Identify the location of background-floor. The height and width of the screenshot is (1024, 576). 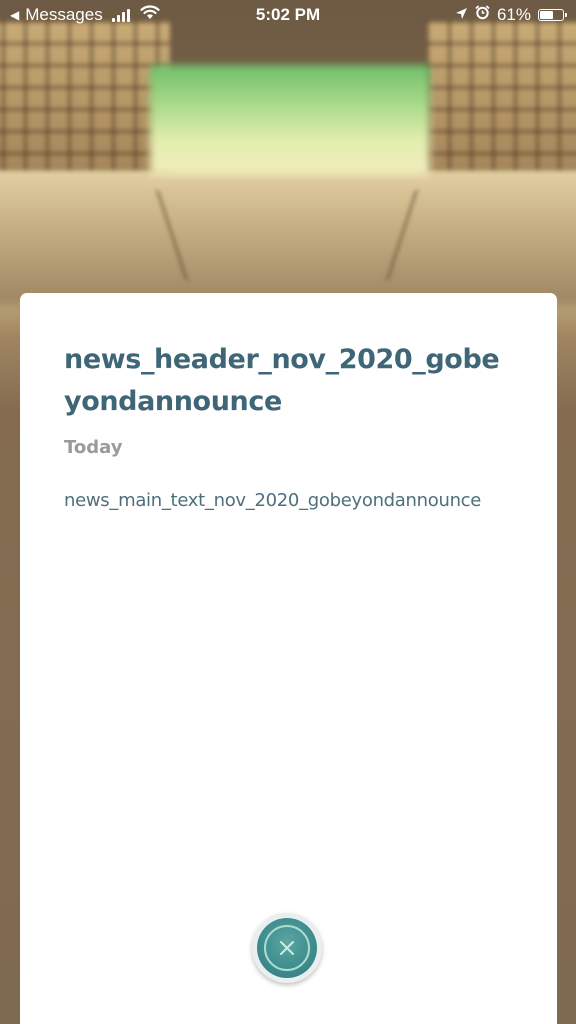
(288, 235).